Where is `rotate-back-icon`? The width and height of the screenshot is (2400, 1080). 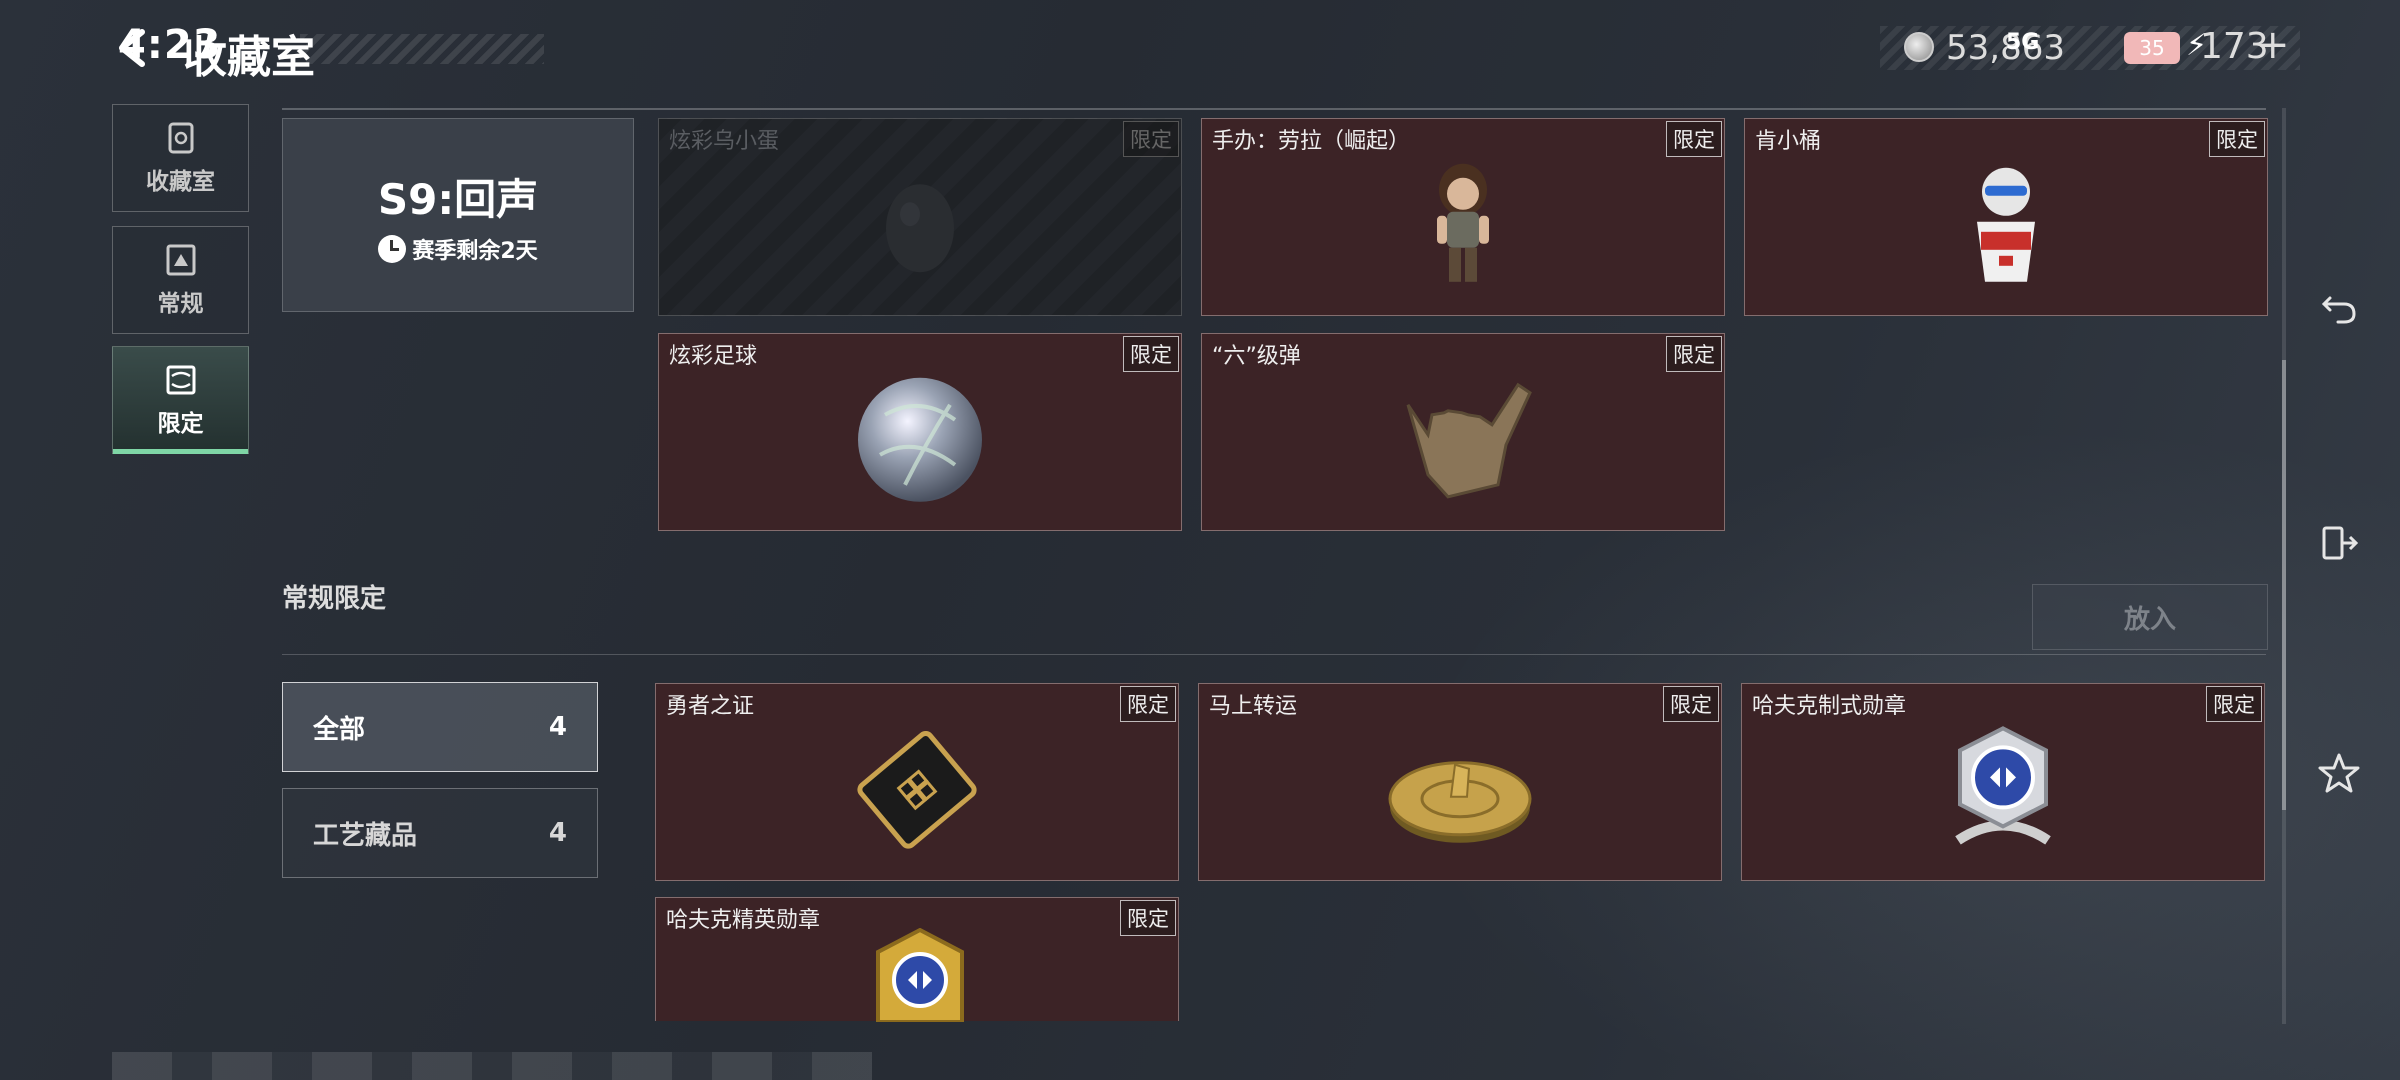 rotate-back-icon is located at coordinates (2339, 307).